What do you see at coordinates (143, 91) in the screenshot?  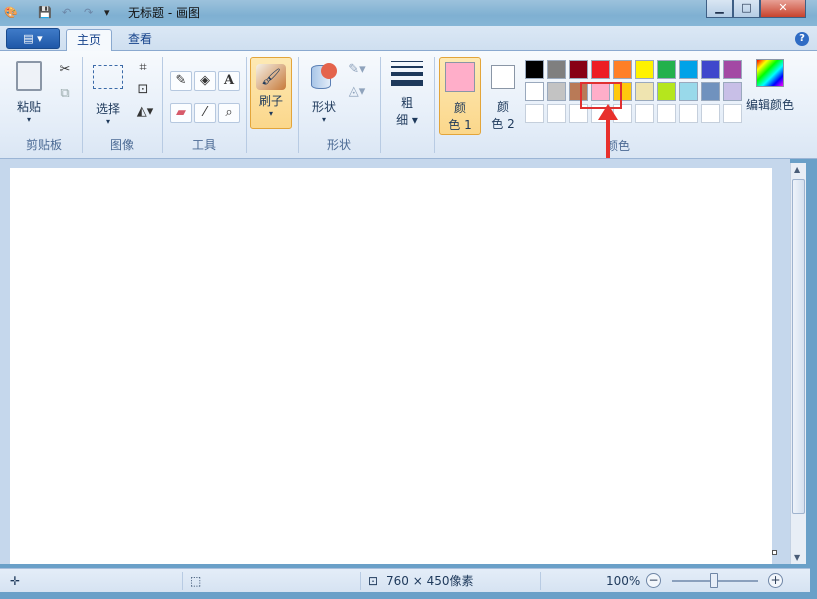 I see `resize-icon: ⊡` at bounding box center [143, 91].